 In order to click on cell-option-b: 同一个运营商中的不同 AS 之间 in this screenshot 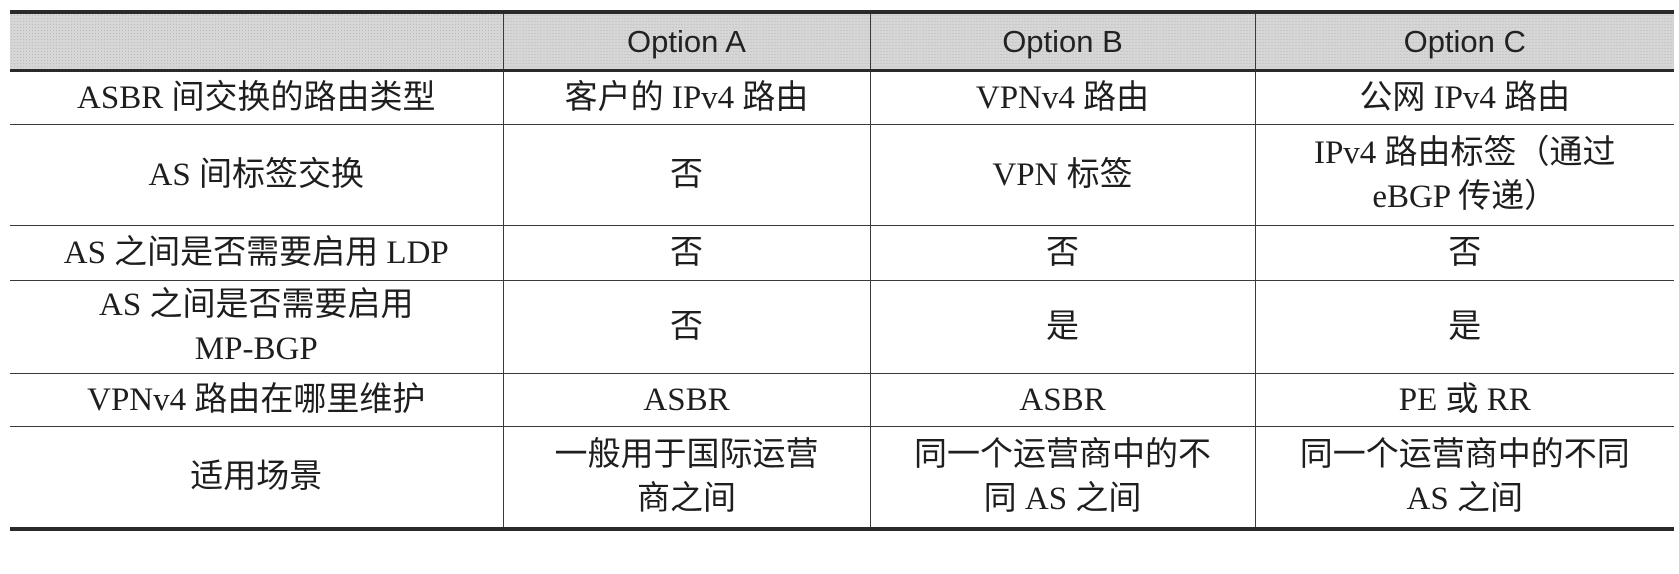, I will do `click(1062, 478)`.